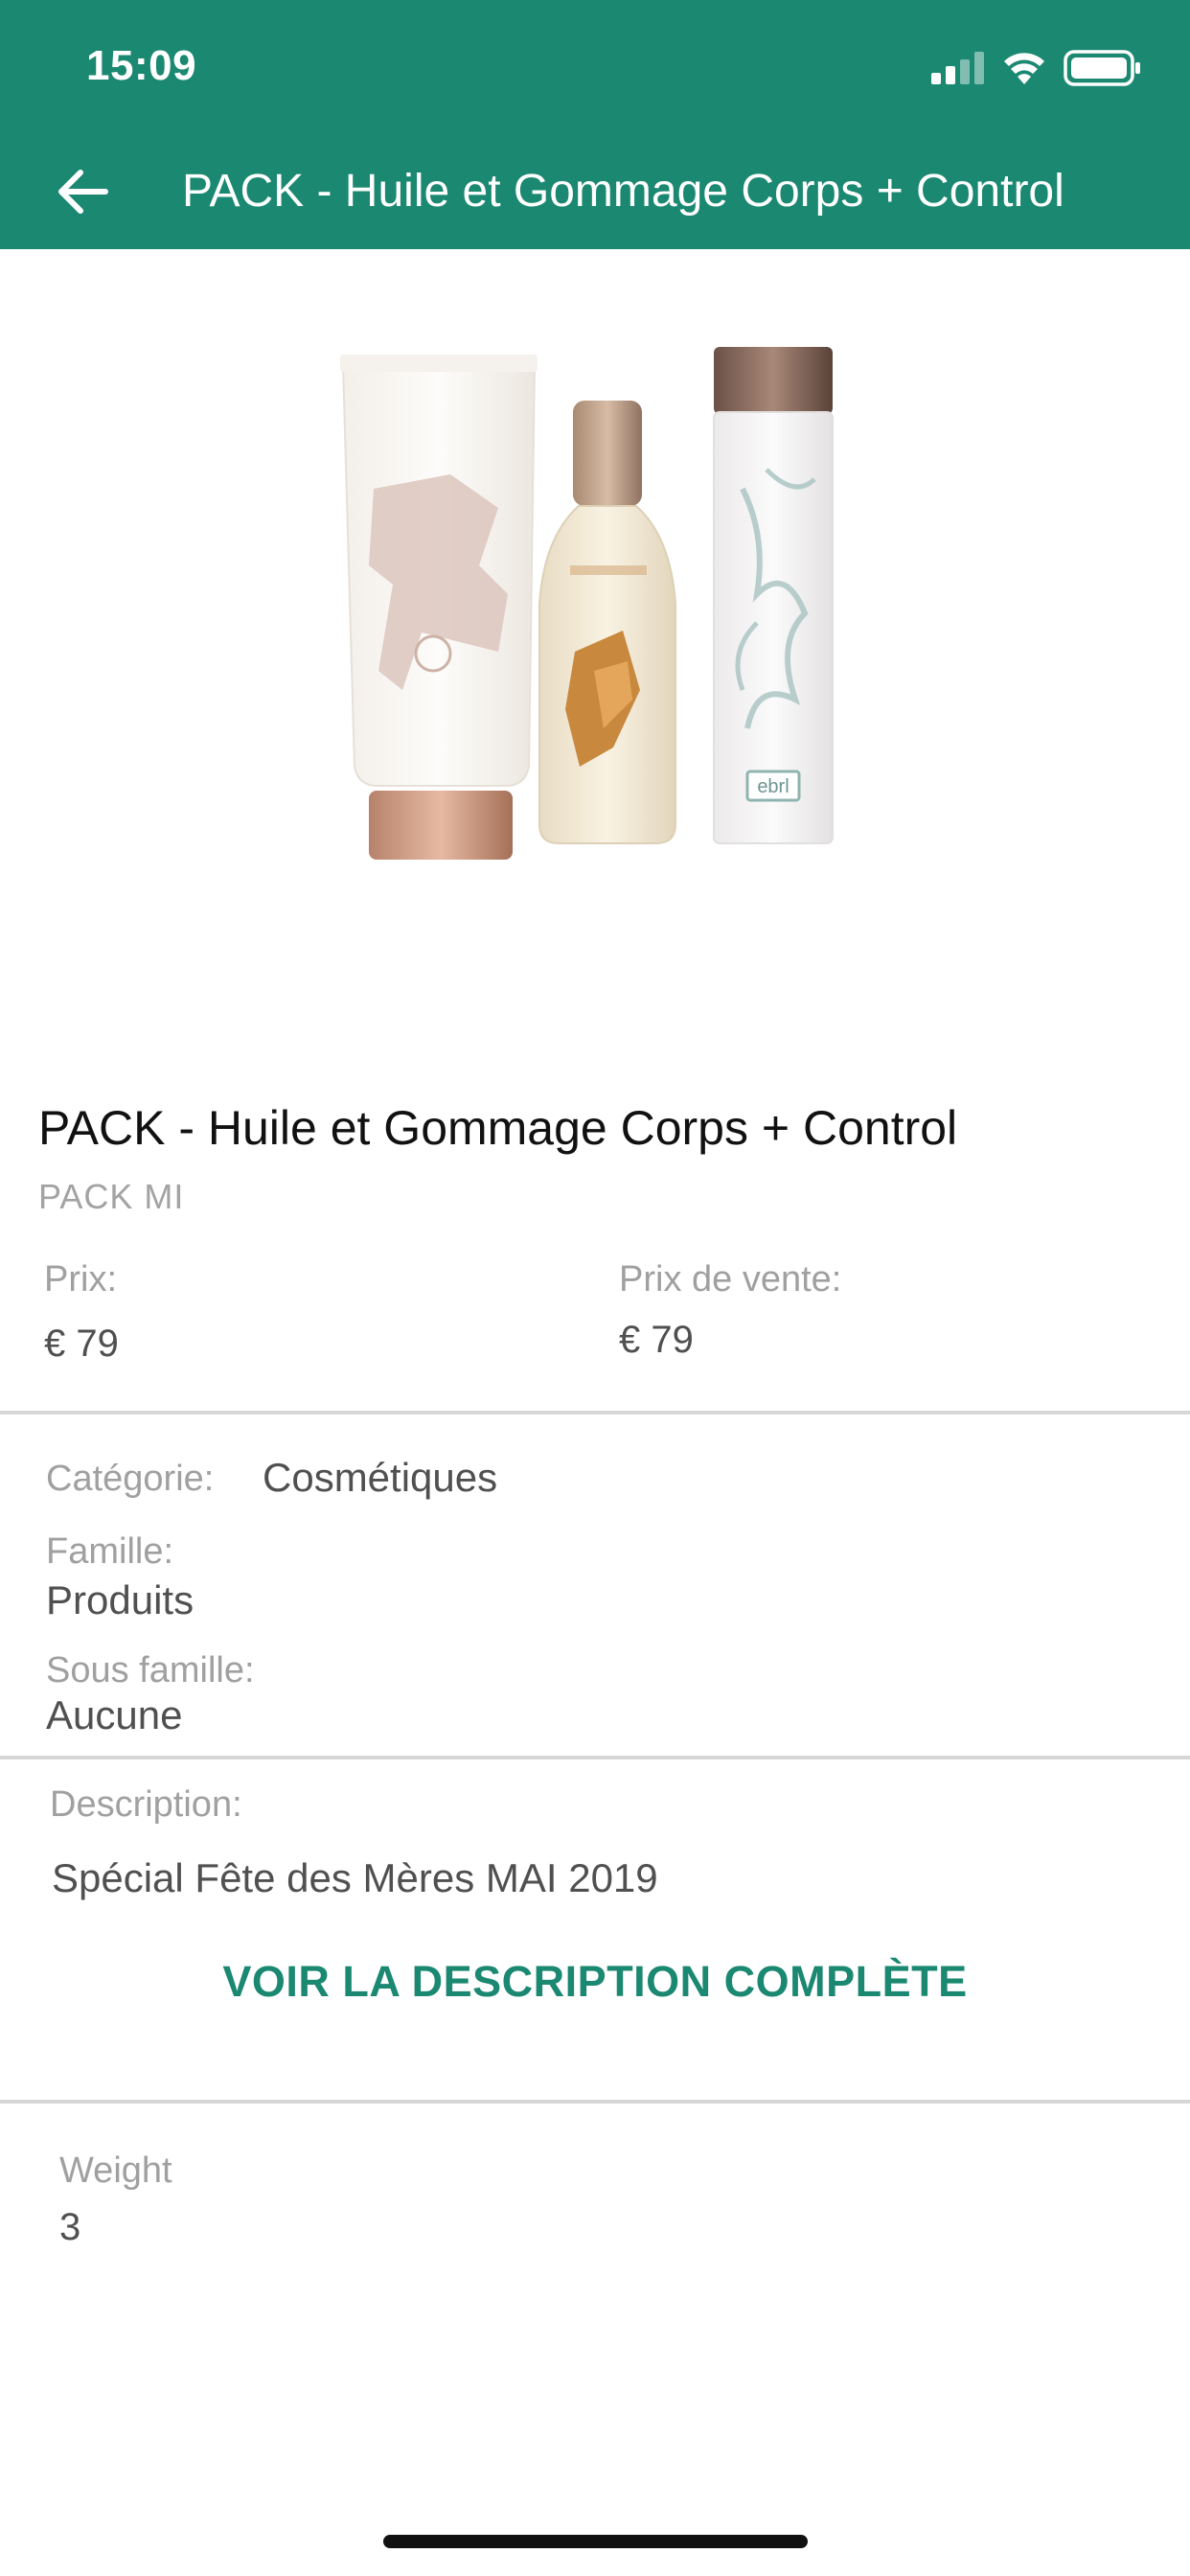 The width and height of the screenshot is (1190, 2576). I want to click on description-value: Spécial Fête des Mères MAI 2019, so click(355, 1878).